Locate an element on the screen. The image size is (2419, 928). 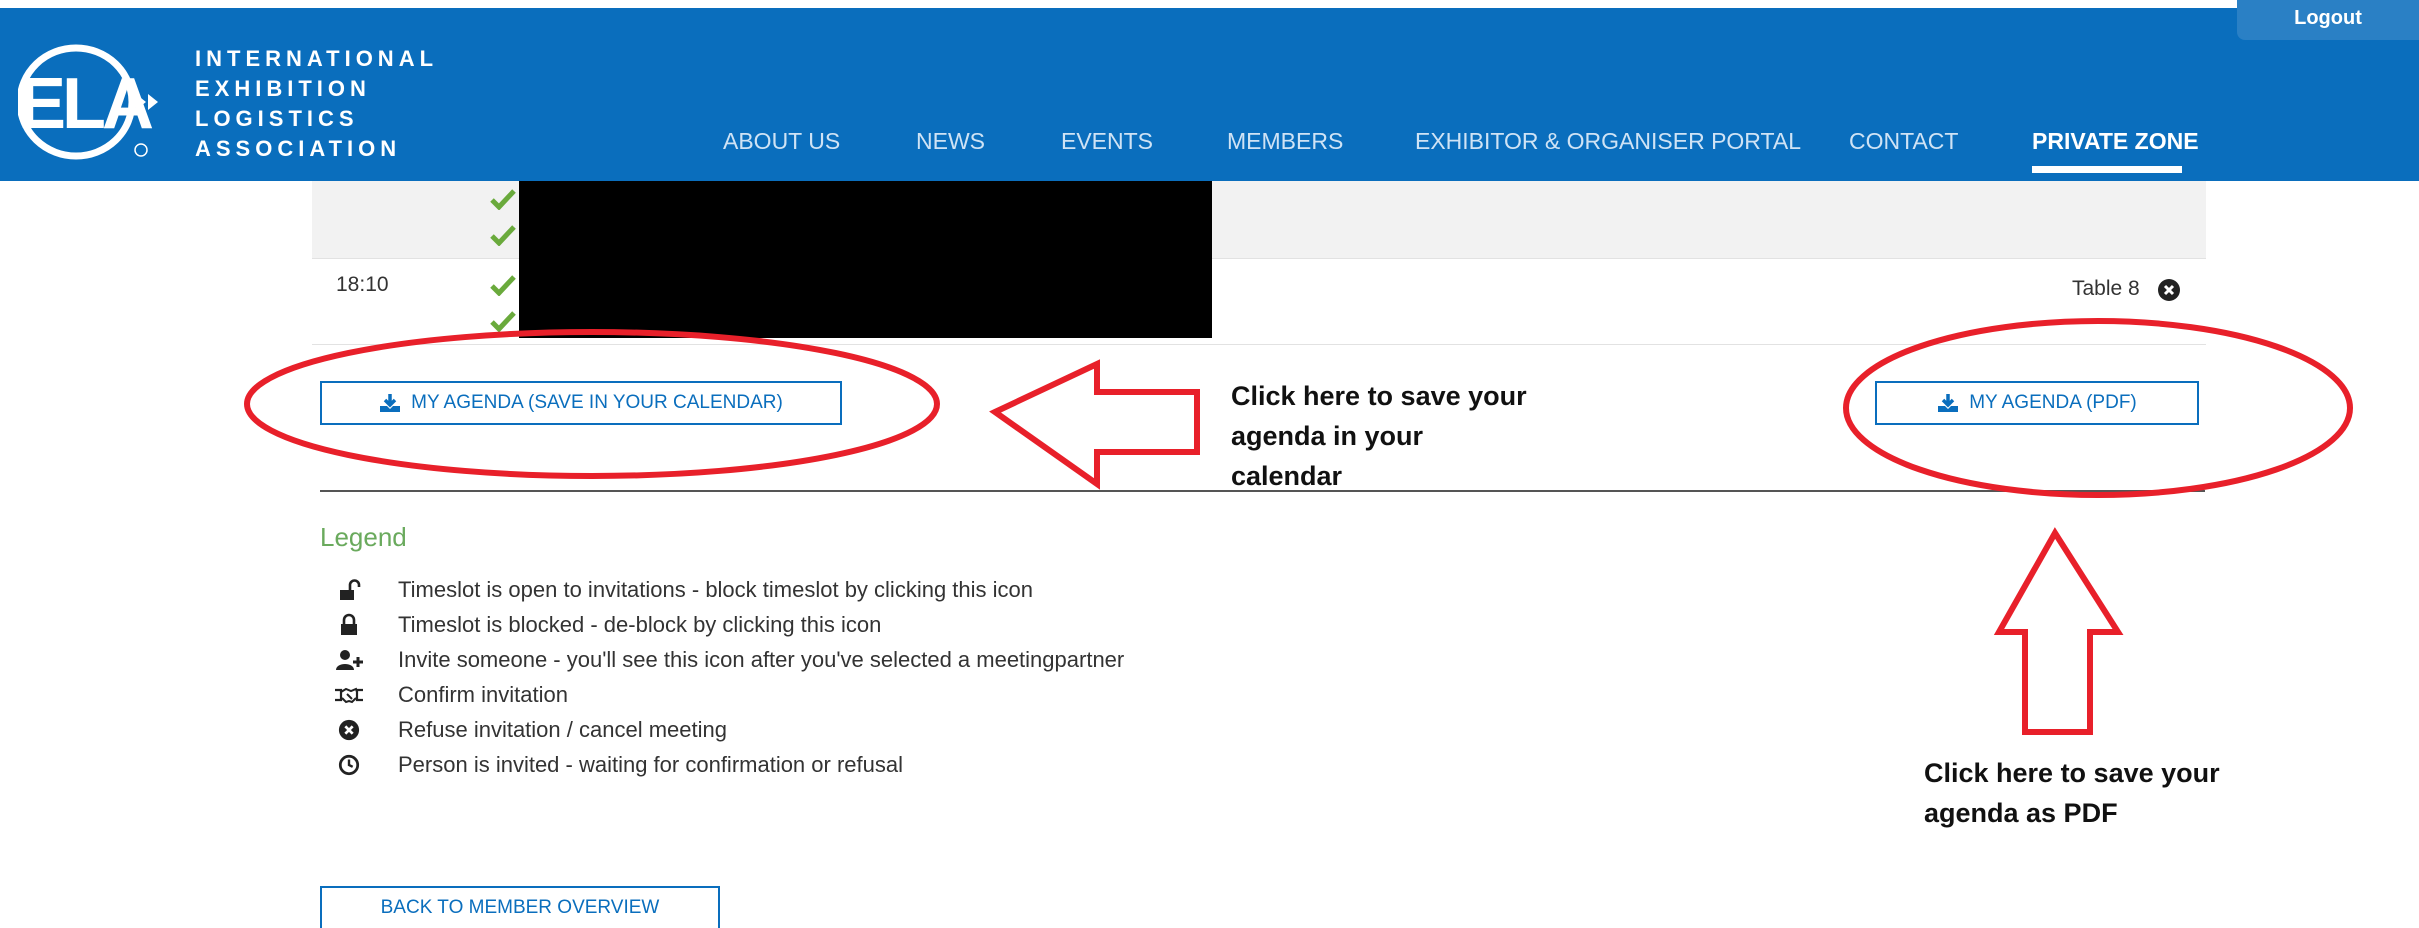
cancel-meeting-icon is located at coordinates (2169, 290).